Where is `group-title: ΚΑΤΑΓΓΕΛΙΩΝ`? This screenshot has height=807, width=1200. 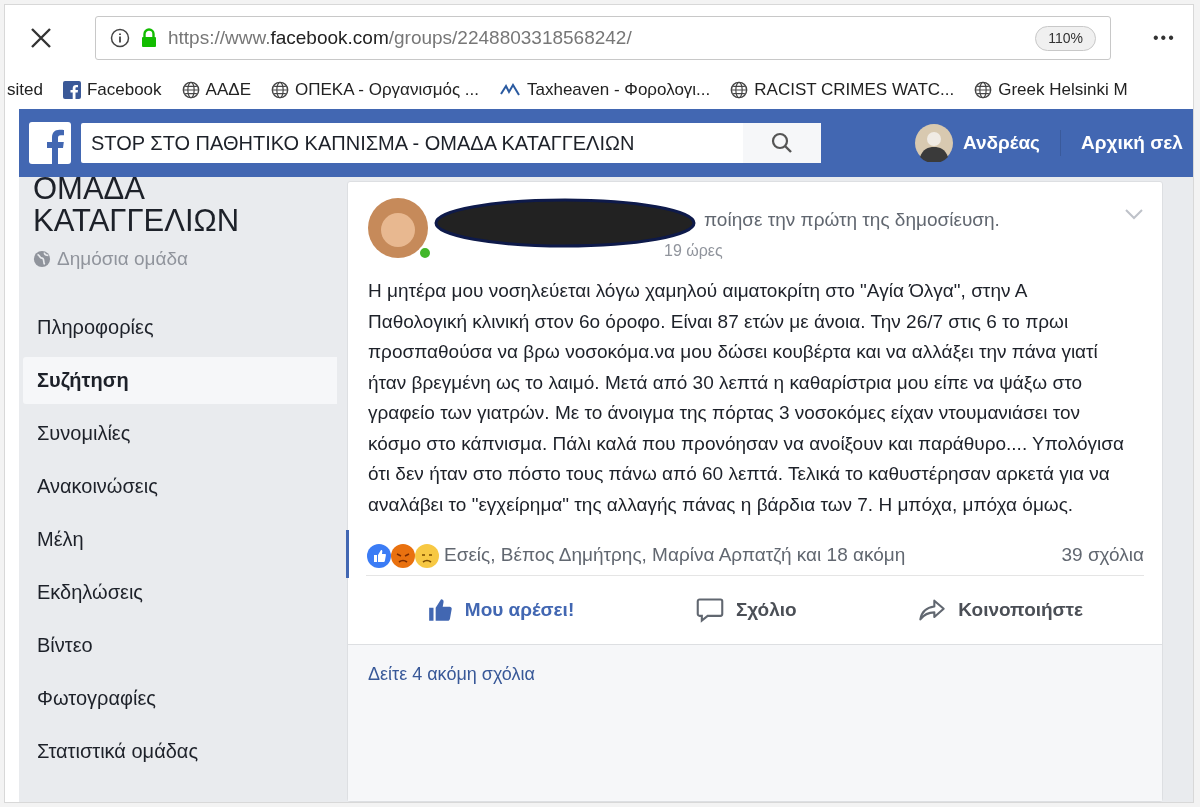
group-title: ΚΑΤΑΓΓΕΛΙΩΝ is located at coordinates (136, 221).